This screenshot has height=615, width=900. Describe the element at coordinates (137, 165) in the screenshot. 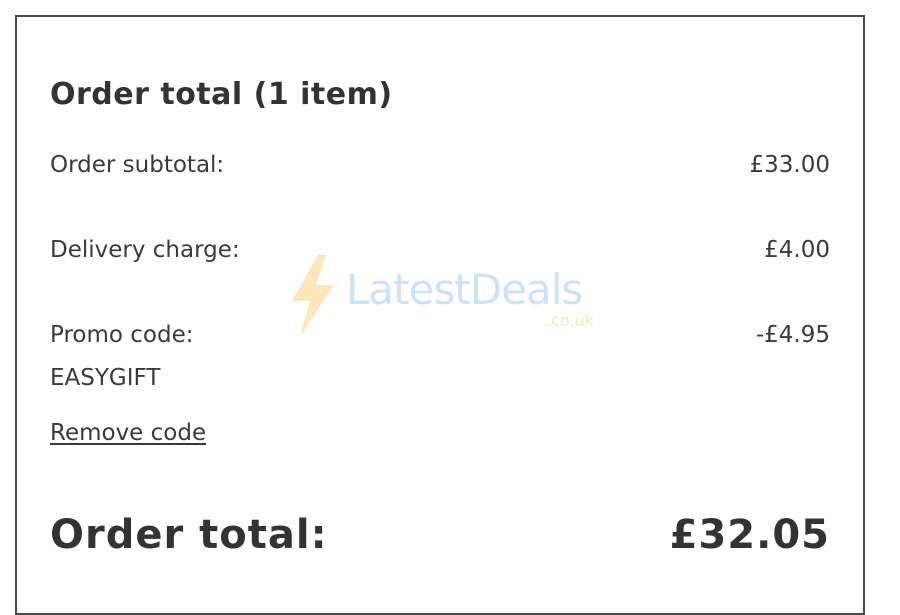

I see `subtotal-label: Order subtotal:` at that location.